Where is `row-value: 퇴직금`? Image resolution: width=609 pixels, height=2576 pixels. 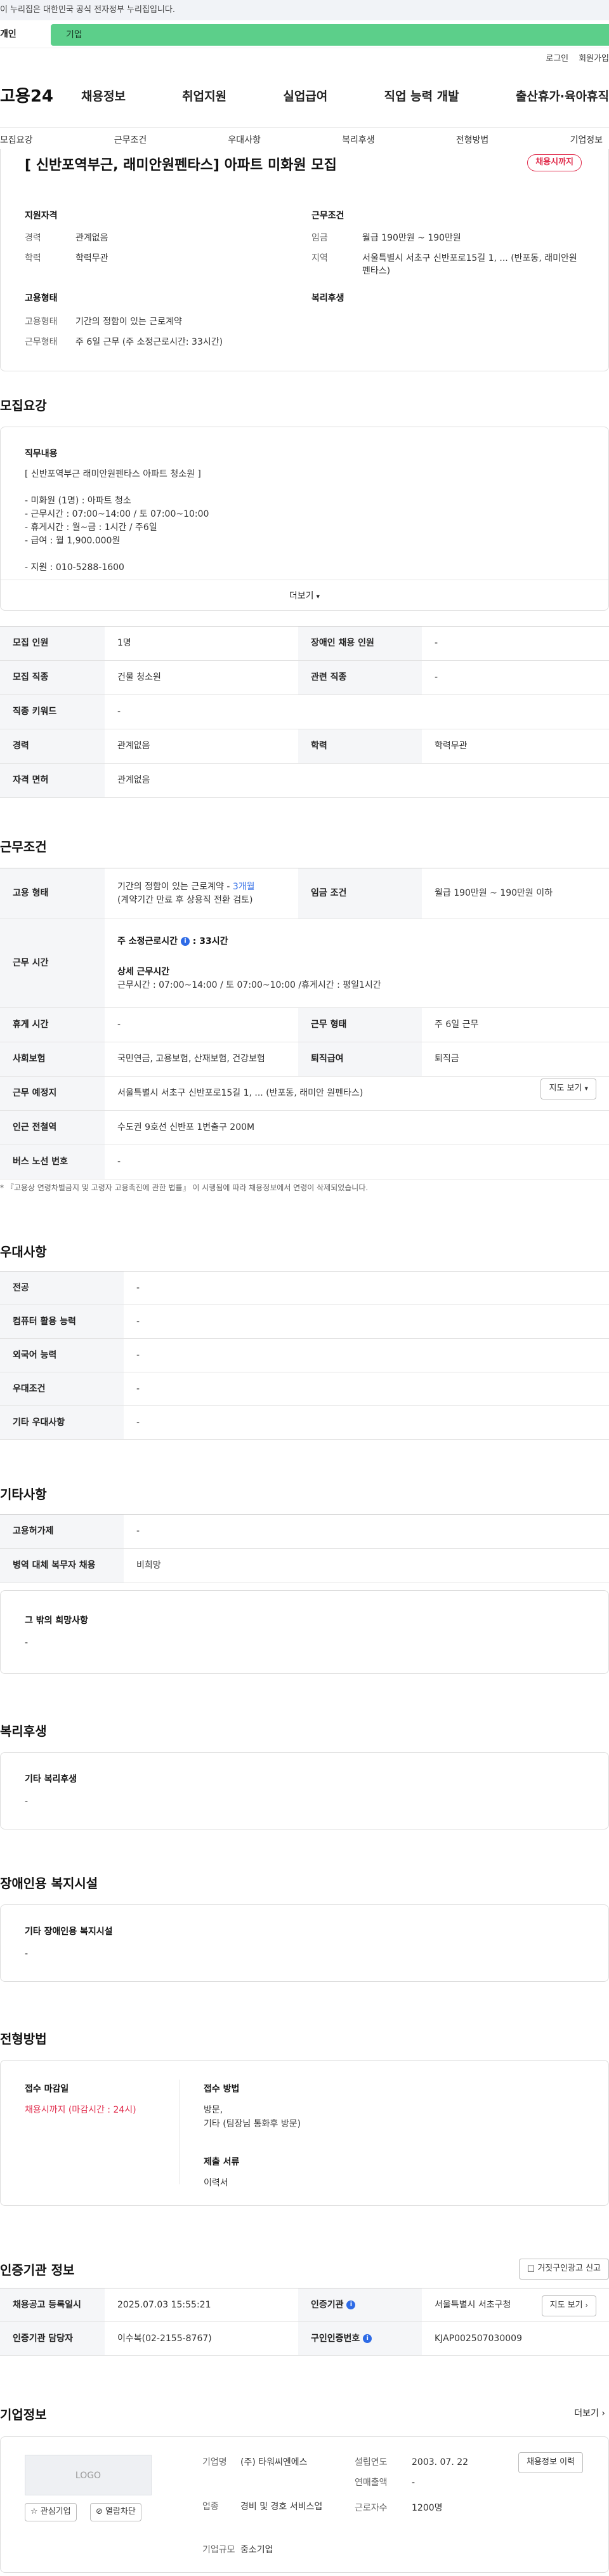 row-value: 퇴직금 is located at coordinates (515, 1059).